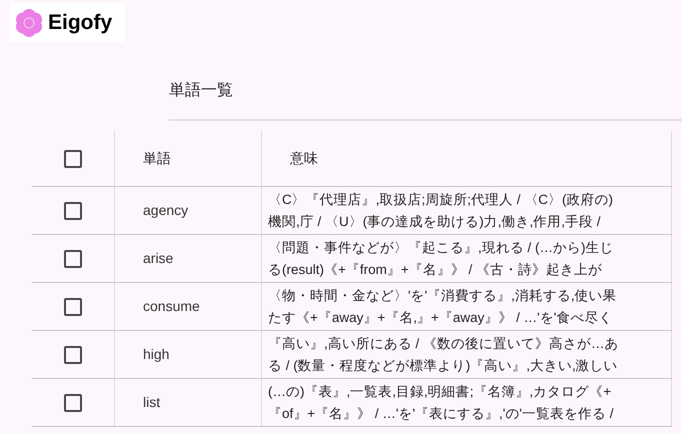 The height and width of the screenshot is (434, 682). I want to click on column-header: 単語, so click(157, 158).